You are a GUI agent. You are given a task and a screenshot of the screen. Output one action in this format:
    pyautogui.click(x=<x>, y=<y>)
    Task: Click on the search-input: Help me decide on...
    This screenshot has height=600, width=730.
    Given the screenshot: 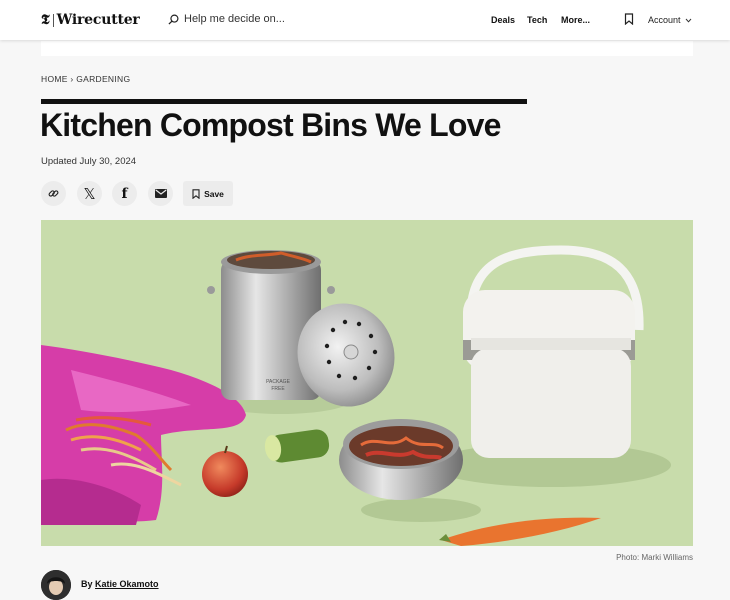 What is the action you would take?
    pyautogui.click(x=226, y=19)
    